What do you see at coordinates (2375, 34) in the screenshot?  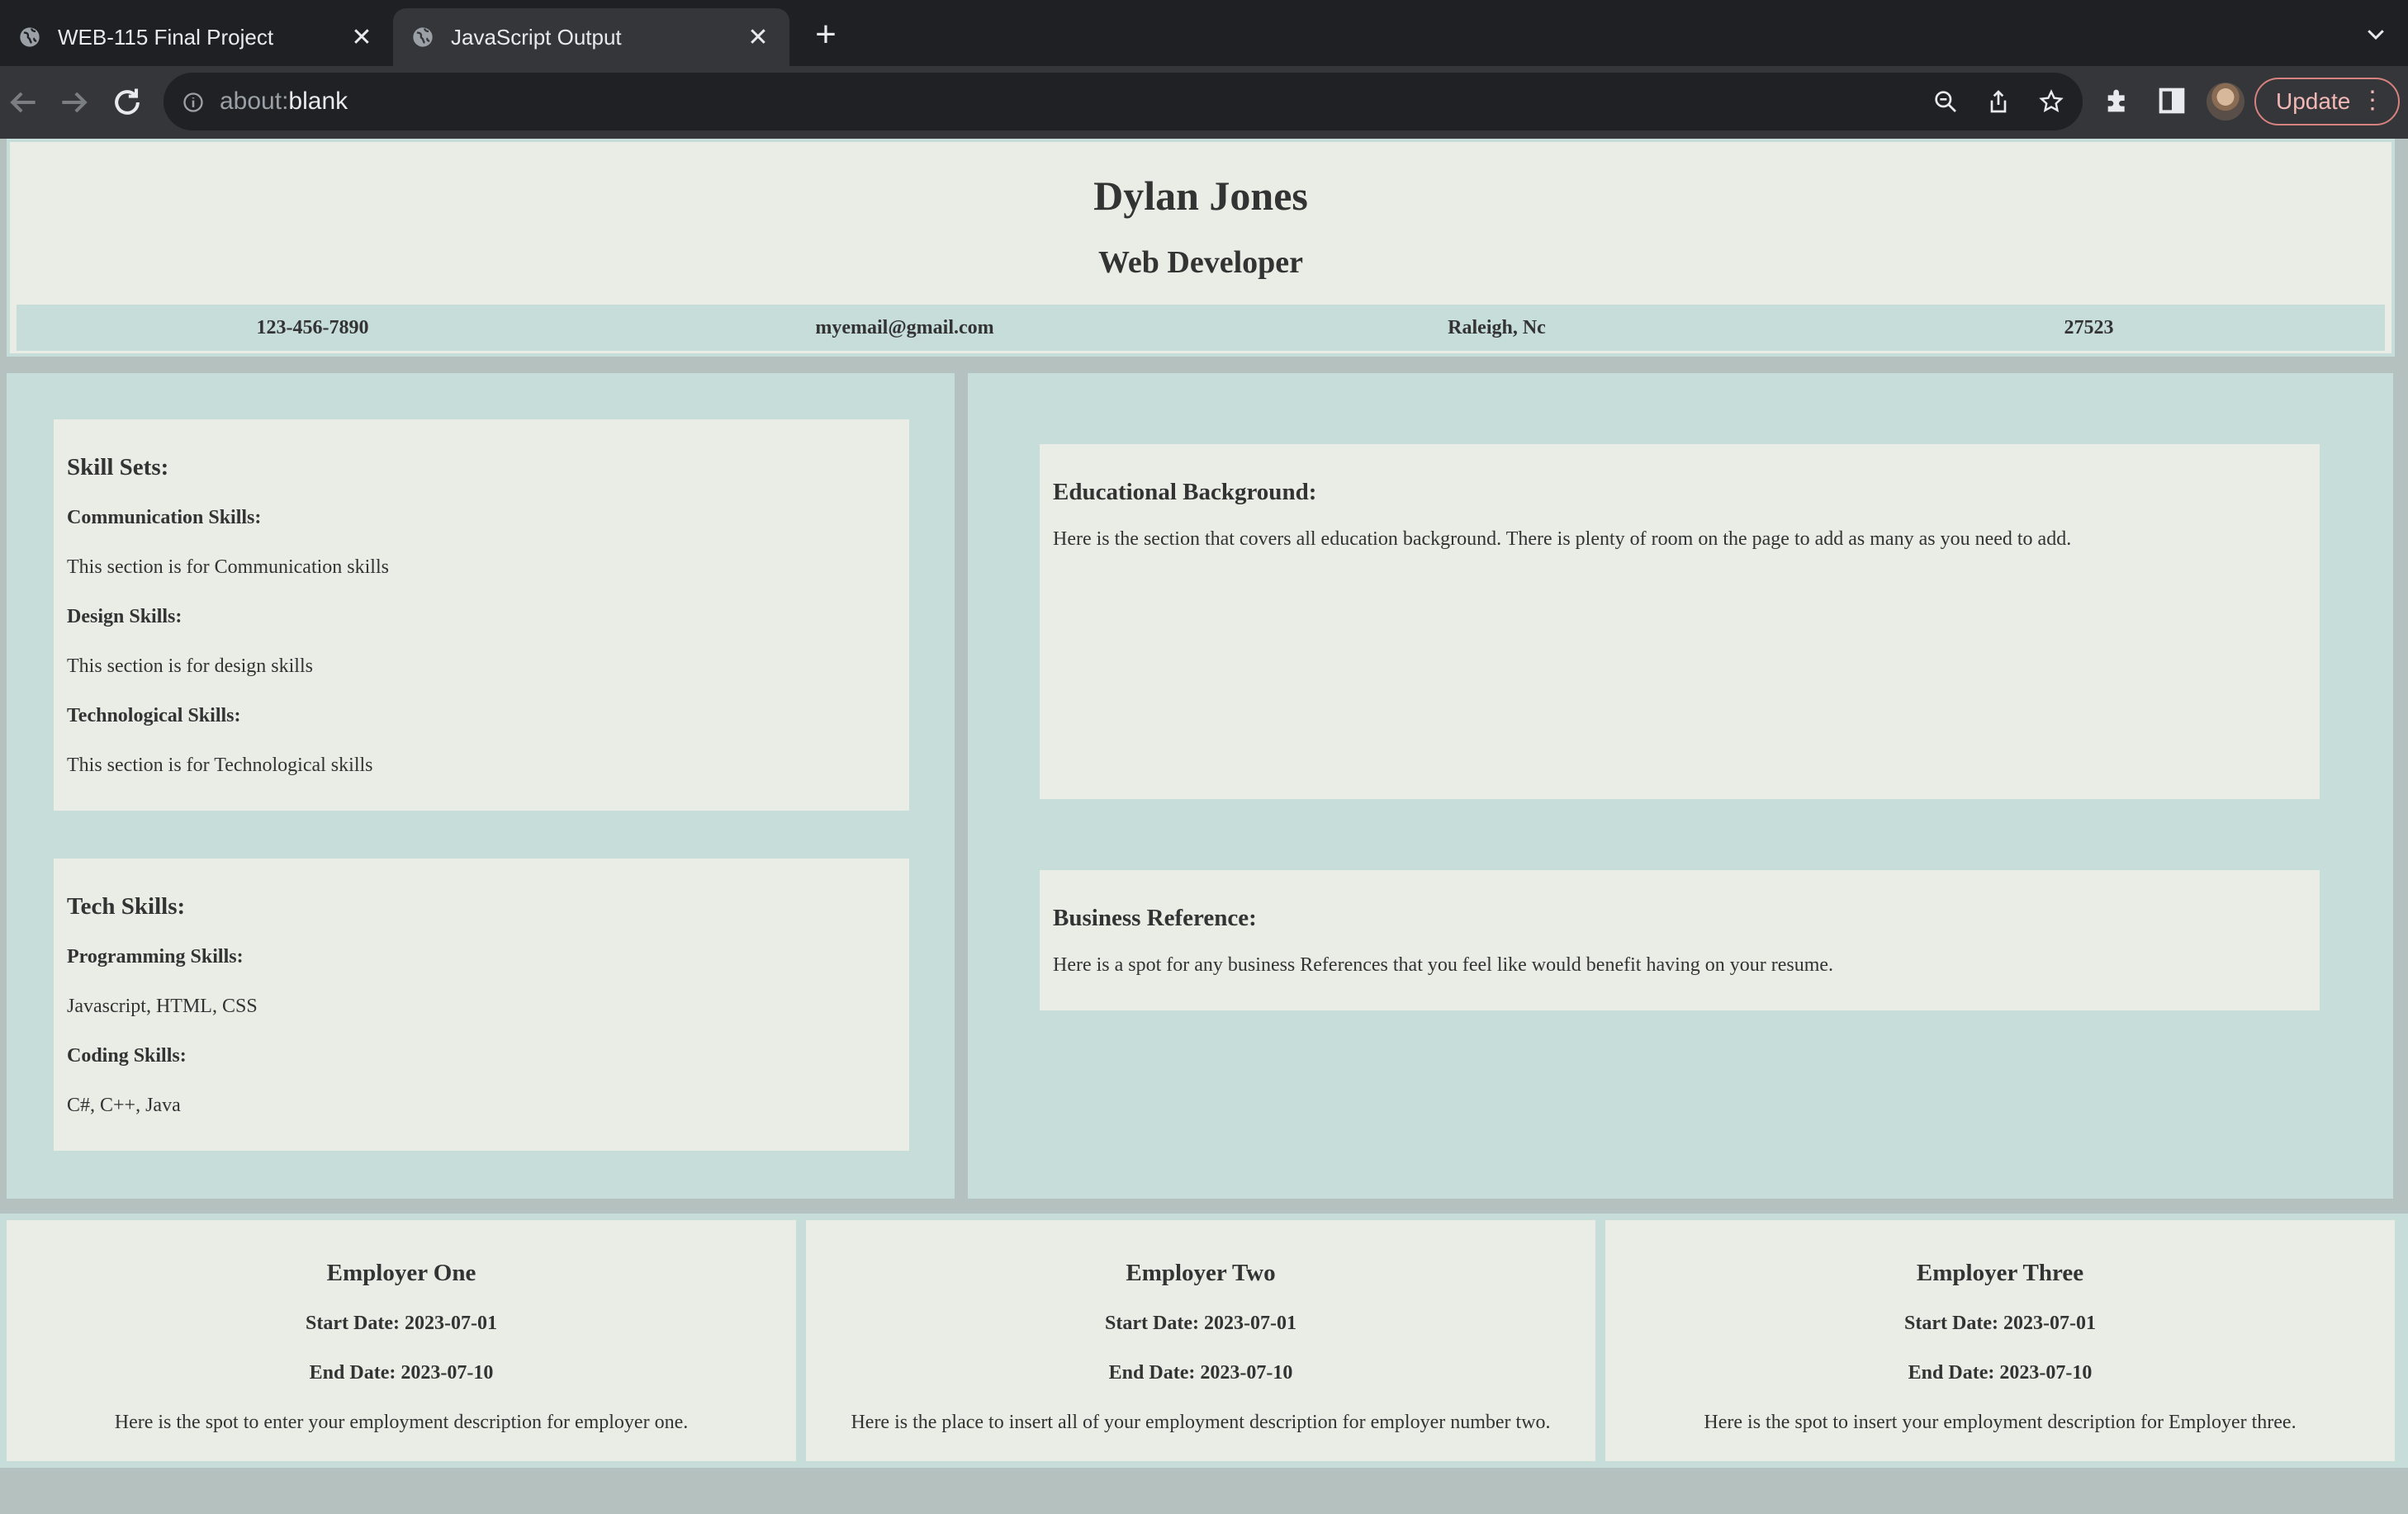 I see `chevron-down-icon` at bounding box center [2375, 34].